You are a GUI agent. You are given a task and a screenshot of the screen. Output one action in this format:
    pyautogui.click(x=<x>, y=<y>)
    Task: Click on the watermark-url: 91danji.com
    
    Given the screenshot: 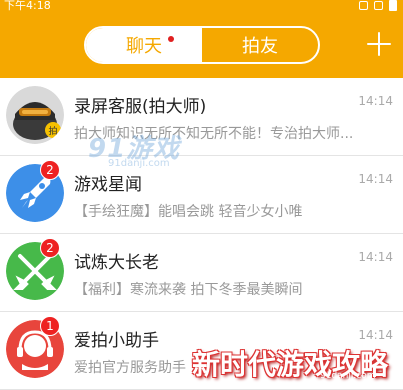 What is the action you would take?
    pyautogui.click(x=139, y=163)
    